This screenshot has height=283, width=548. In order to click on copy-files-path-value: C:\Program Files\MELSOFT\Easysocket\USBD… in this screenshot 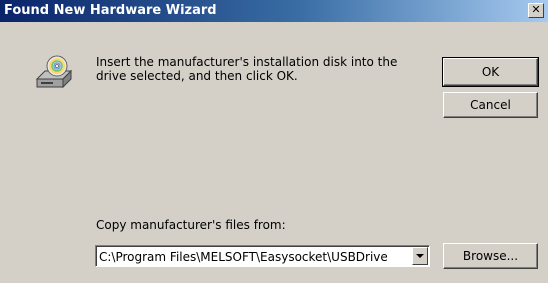, I will do `click(254, 257)`.